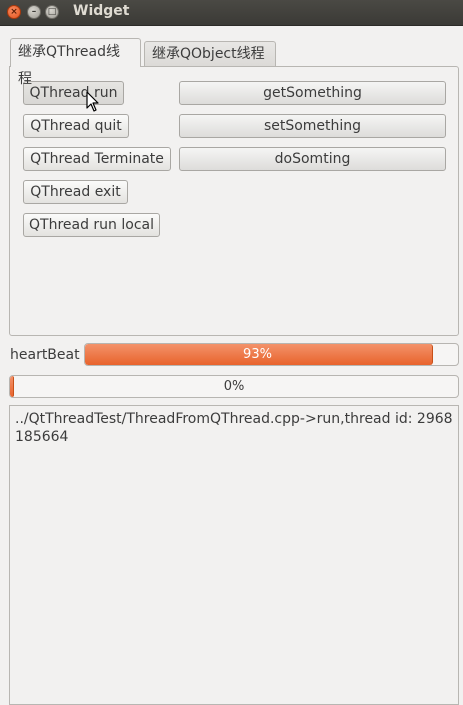 The height and width of the screenshot is (705, 463). Describe the element at coordinates (97, 159) in the screenshot. I see `qthread-terminate-button: QThread Terminate` at that location.